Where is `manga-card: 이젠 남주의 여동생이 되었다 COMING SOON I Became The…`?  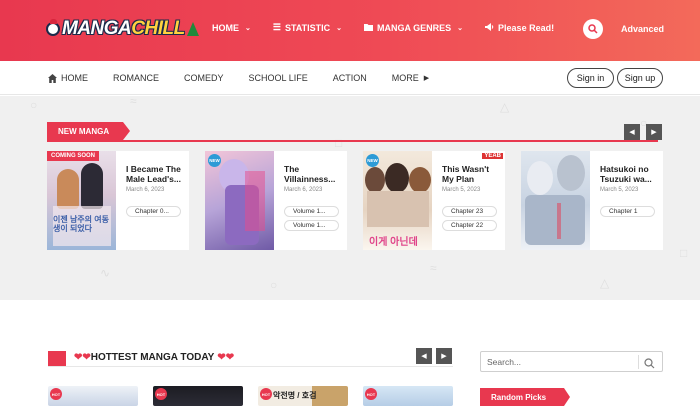 manga-card: 이젠 남주의 여동생이 되었다 COMING SOON I Became The… is located at coordinates (118, 200).